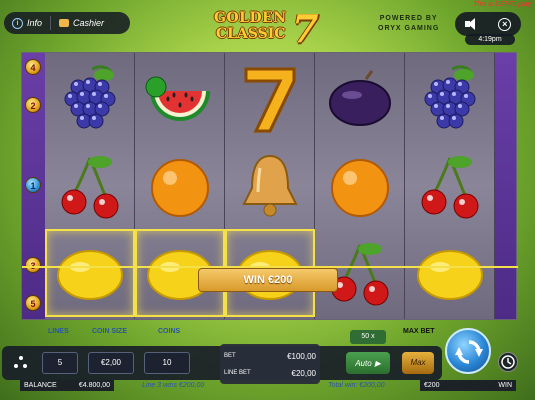  Describe the element at coordinates (360, 99) in the screenshot. I see `plum-symbol` at that location.